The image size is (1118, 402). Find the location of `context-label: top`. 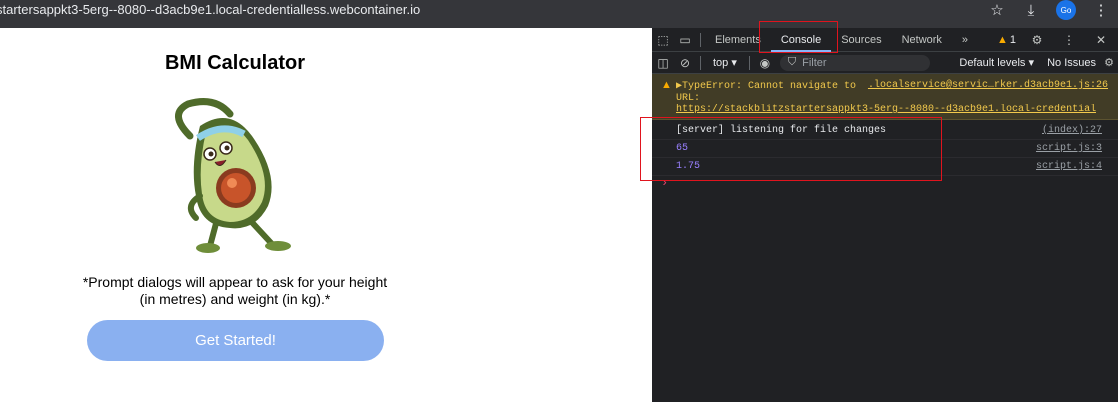

context-label: top is located at coordinates (721, 62).